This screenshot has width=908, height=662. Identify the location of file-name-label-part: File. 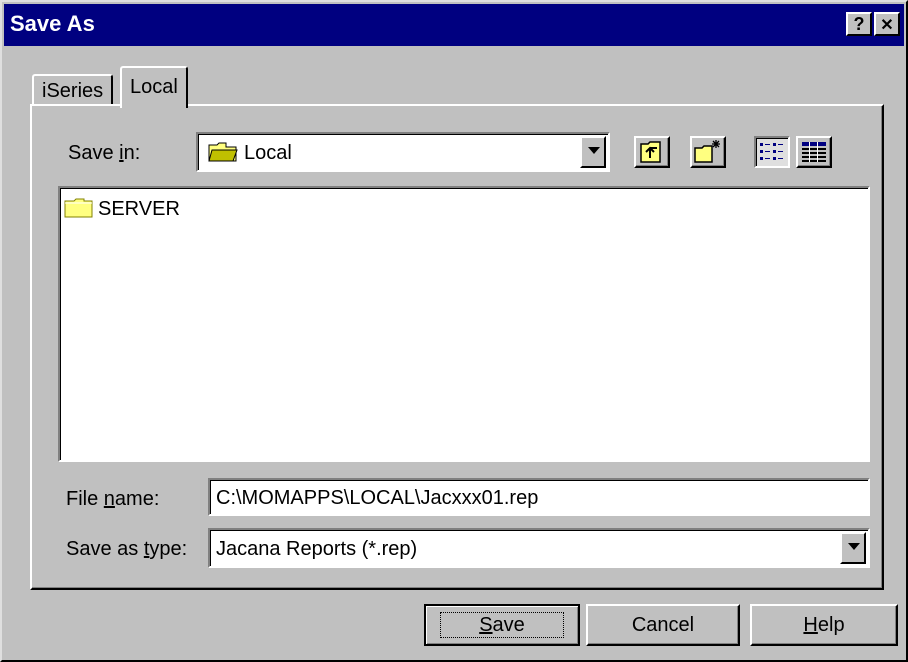
(85, 499).